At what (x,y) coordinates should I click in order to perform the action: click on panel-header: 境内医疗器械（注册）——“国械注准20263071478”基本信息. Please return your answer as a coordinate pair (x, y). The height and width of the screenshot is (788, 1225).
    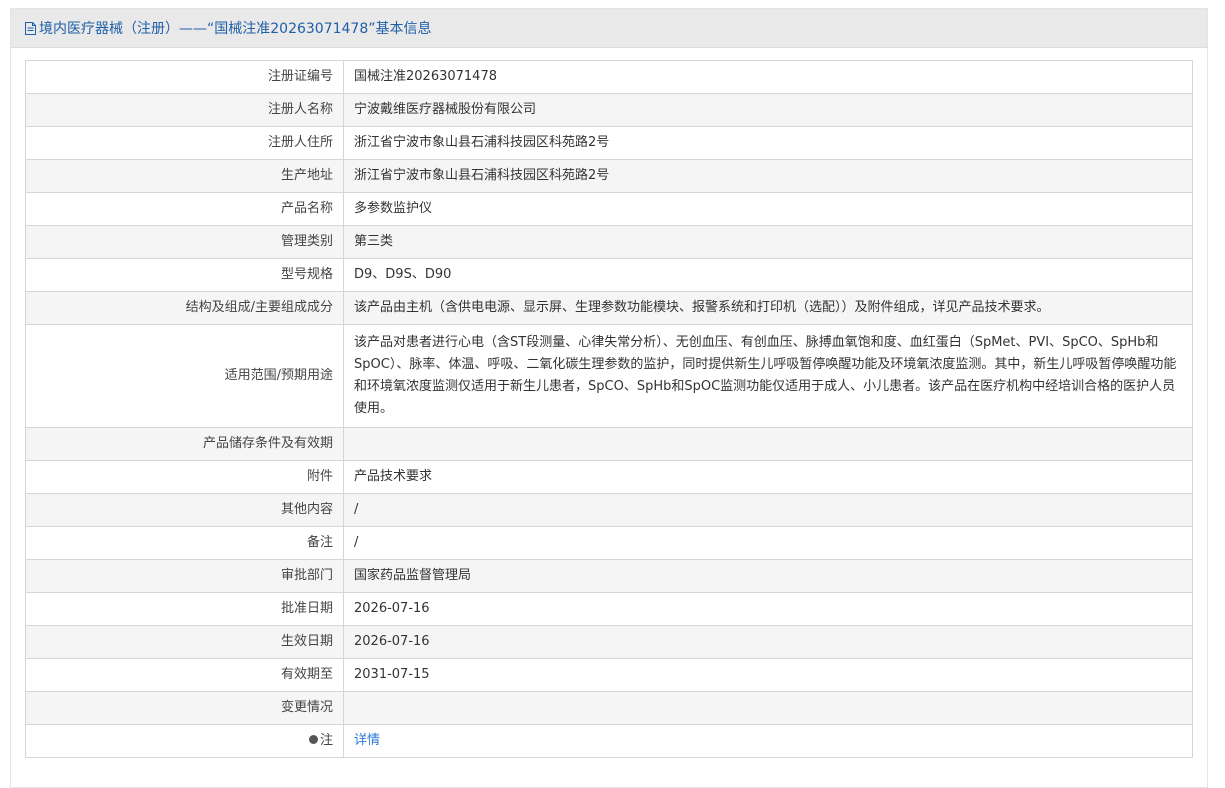
    Looking at the image, I should click on (609, 28).